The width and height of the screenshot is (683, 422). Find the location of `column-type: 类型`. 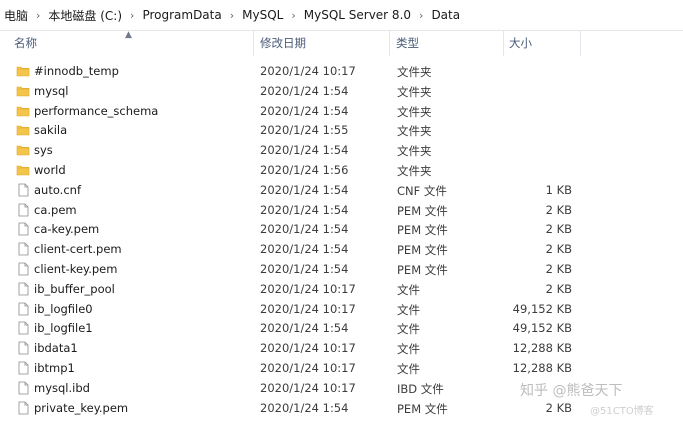

column-type: 类型 is located at coordinates (407, 43).